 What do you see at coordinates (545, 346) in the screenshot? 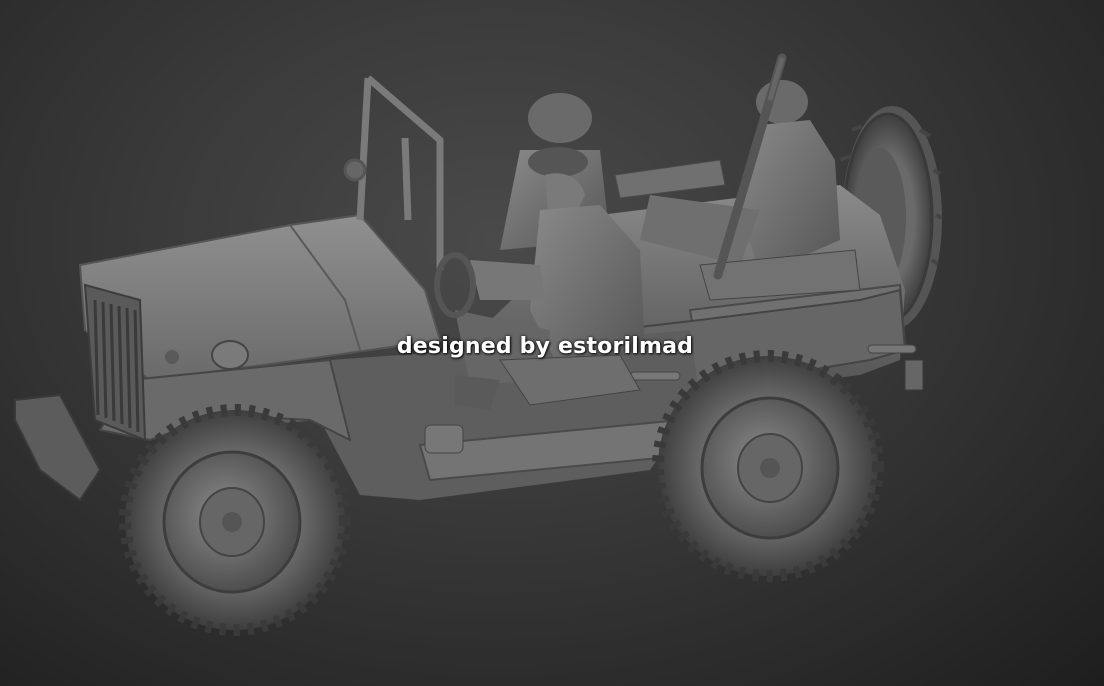
I see `watermark-text: designed by estorilmad` at bounding box center [545, 346].